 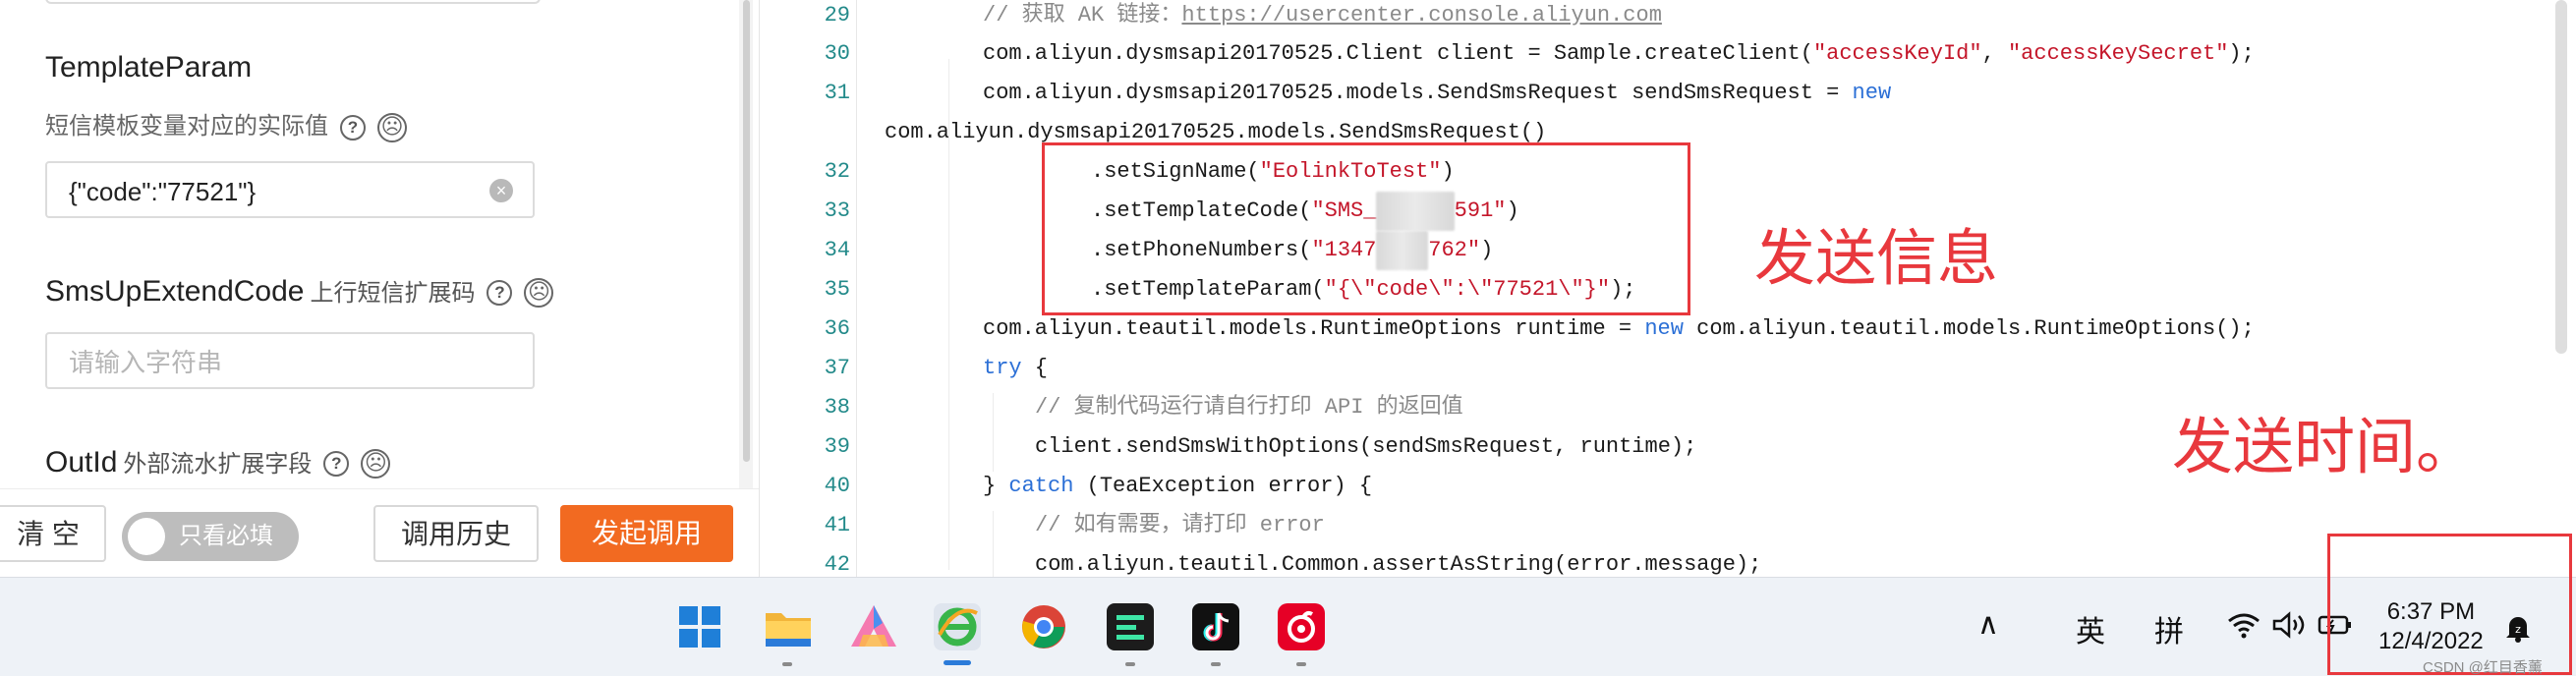 What do you see at coordinates (1994, 53) in the screenshot?
I see `code-token: ,` at bounding box center [1994, 53].